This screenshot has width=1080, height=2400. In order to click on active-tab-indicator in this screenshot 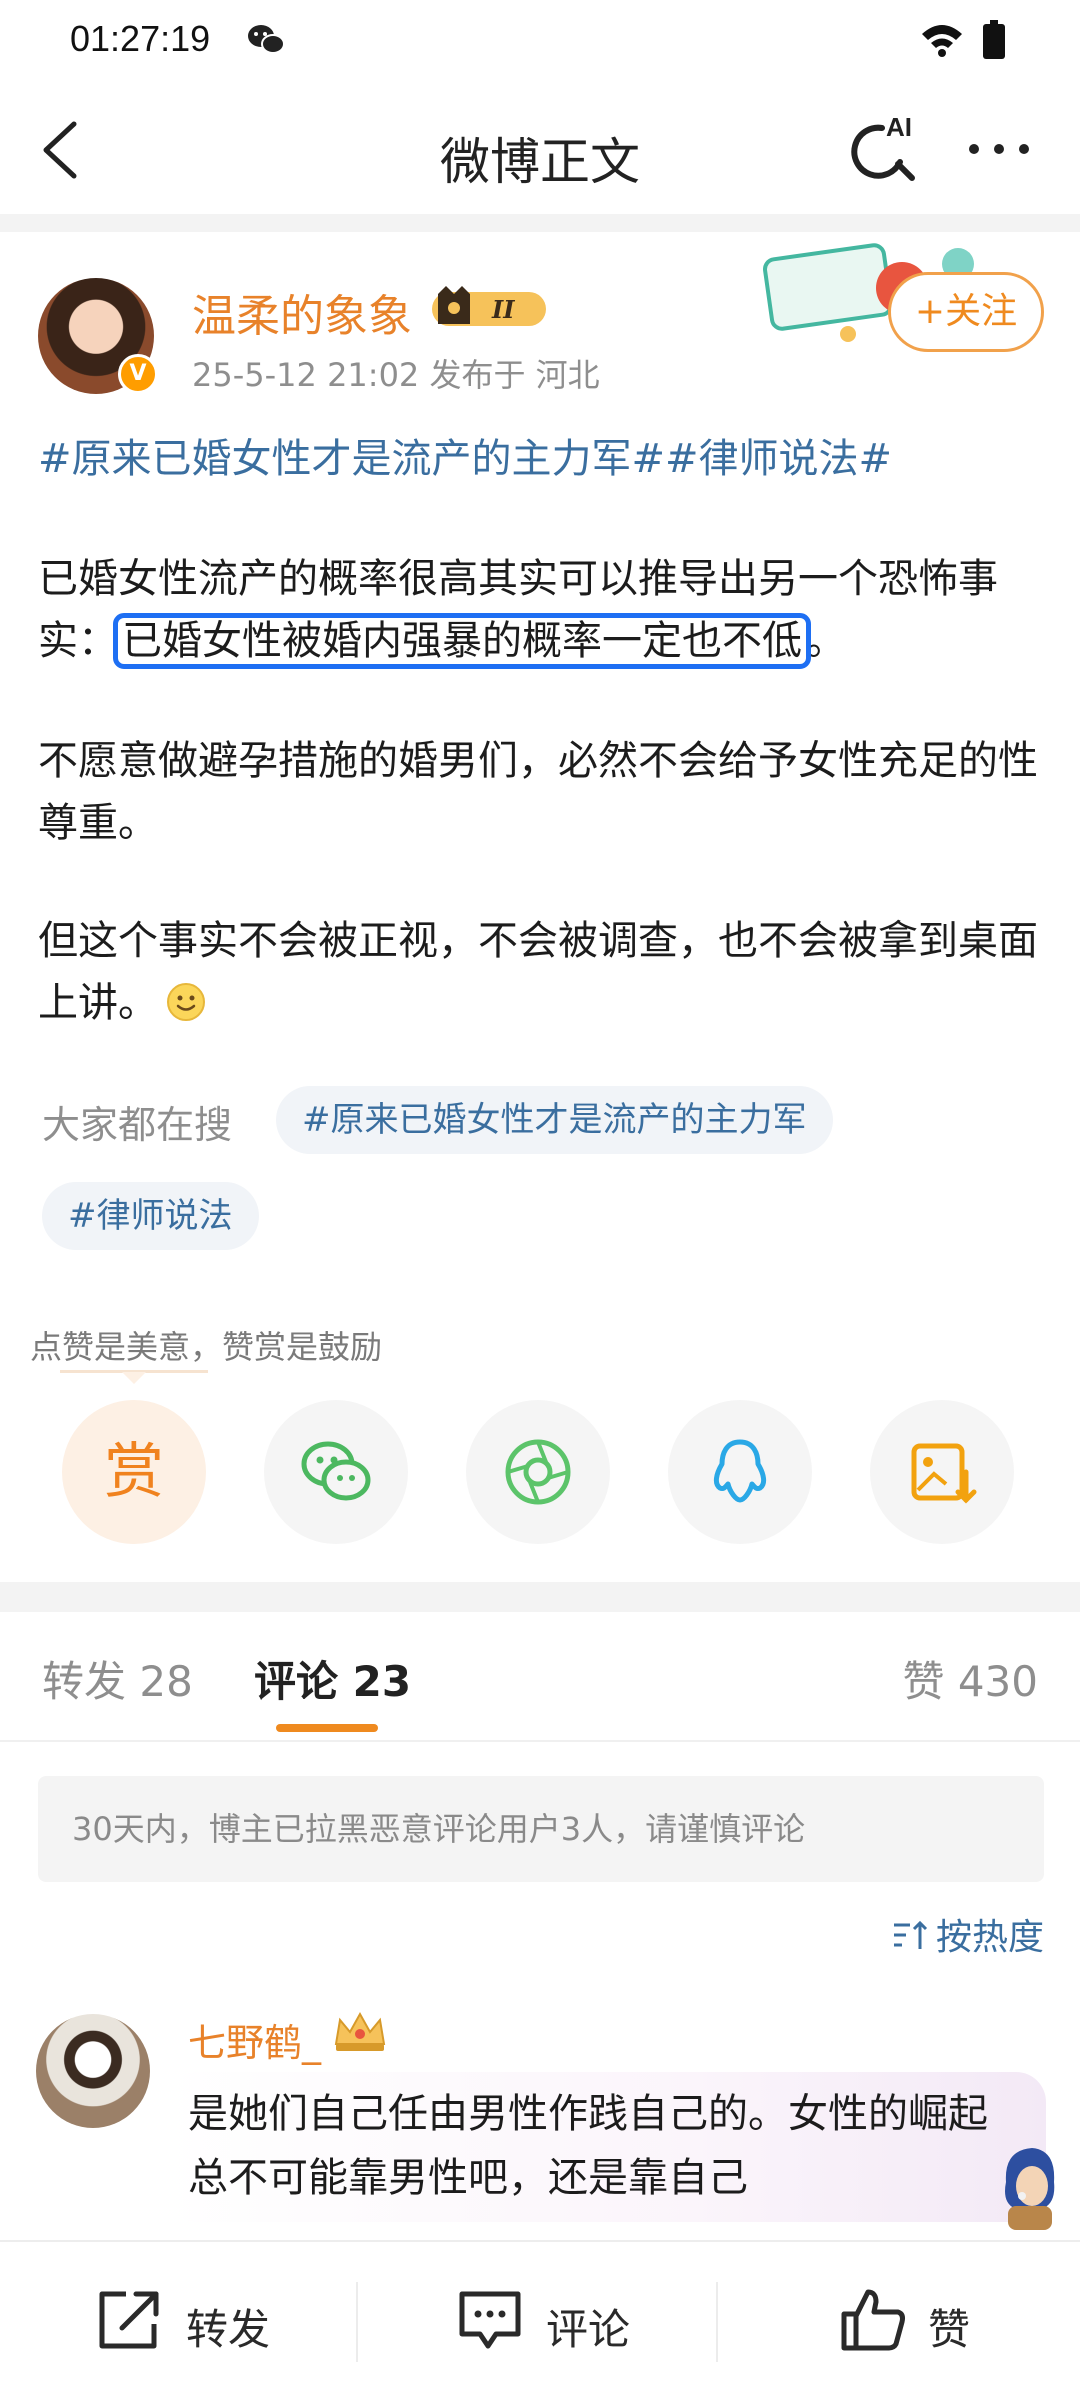, I will do `click(327, 1728)`.